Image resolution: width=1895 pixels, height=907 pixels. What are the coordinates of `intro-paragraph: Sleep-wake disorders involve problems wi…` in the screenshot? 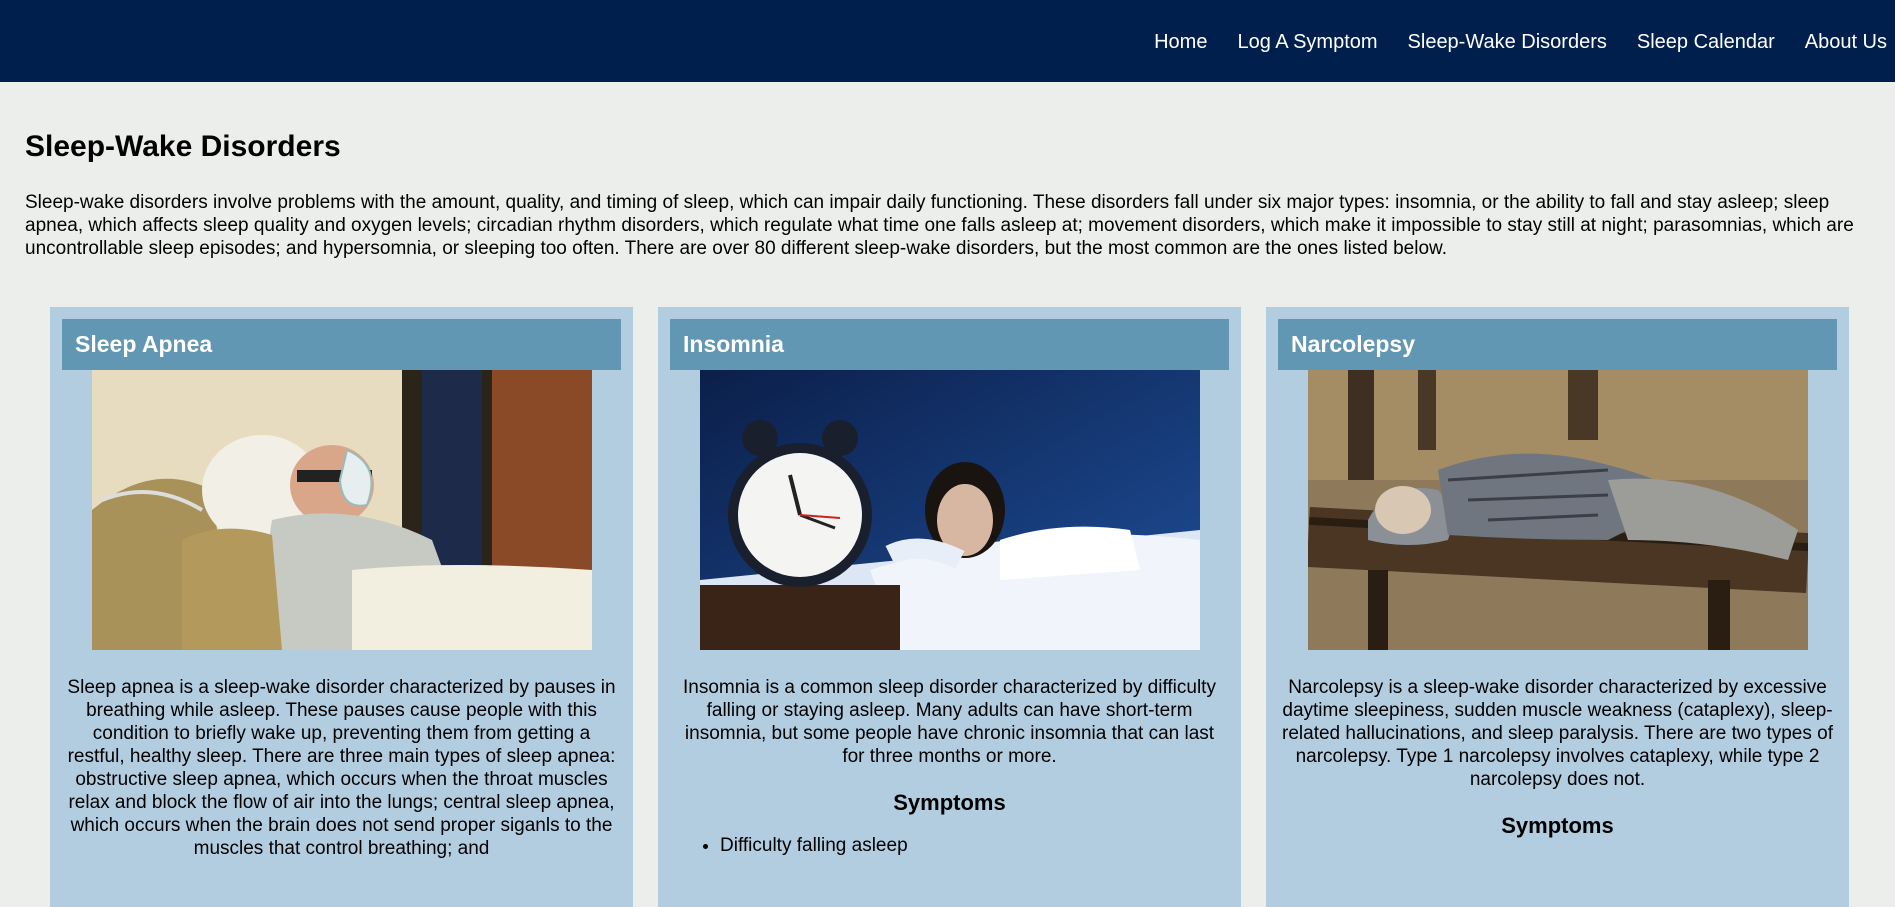 It's located at (939, 225).